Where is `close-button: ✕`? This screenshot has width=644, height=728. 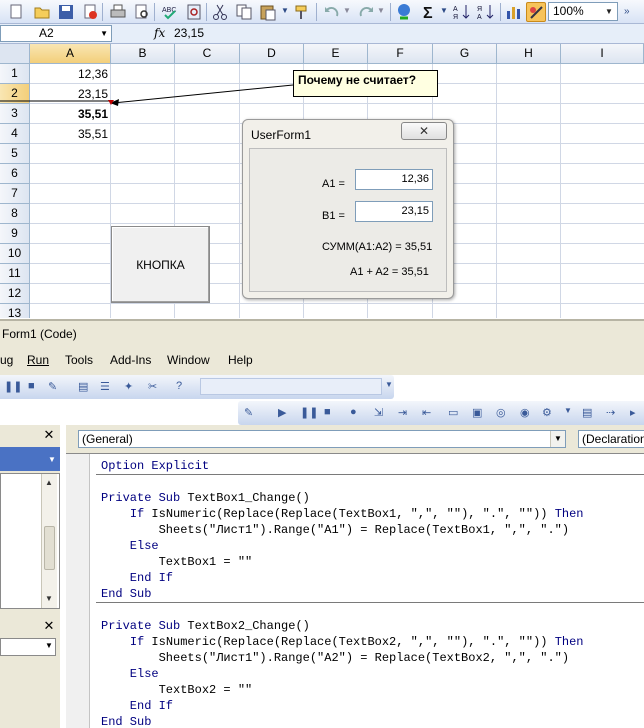 close-button: ✕ is located at coordinates (424, 131).